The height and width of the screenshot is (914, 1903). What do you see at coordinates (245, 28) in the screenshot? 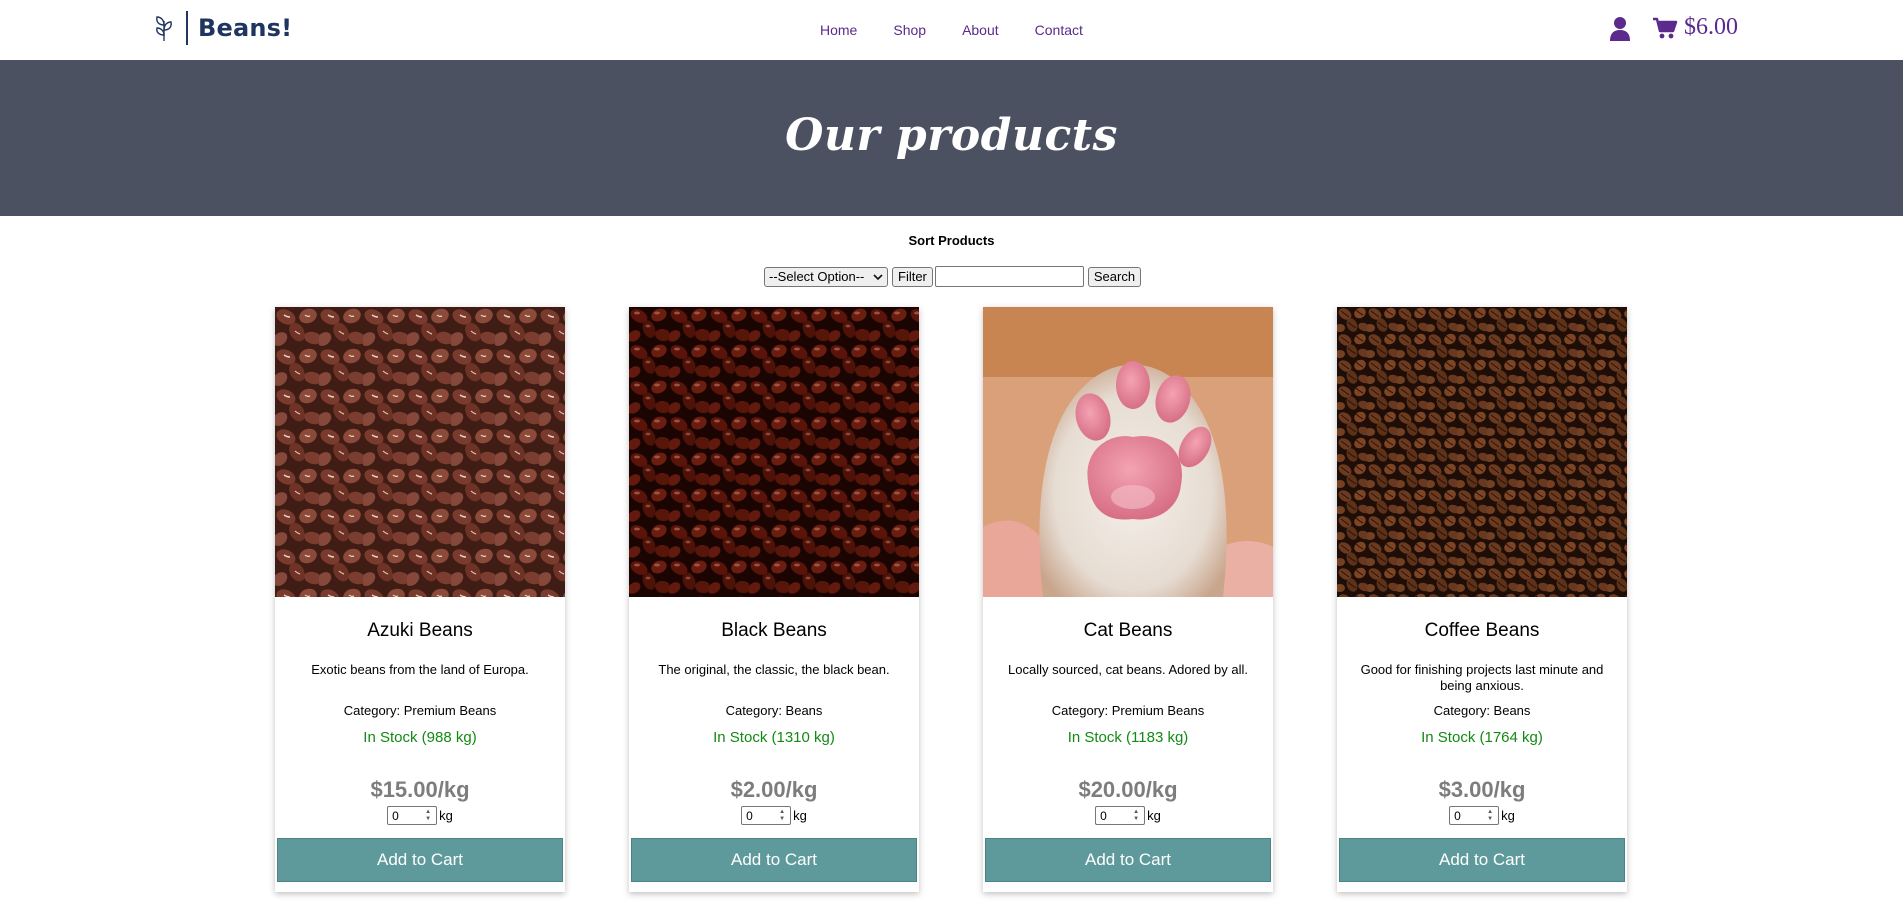
I see `brand-name: Beans!` at bounding box center [245, 28].